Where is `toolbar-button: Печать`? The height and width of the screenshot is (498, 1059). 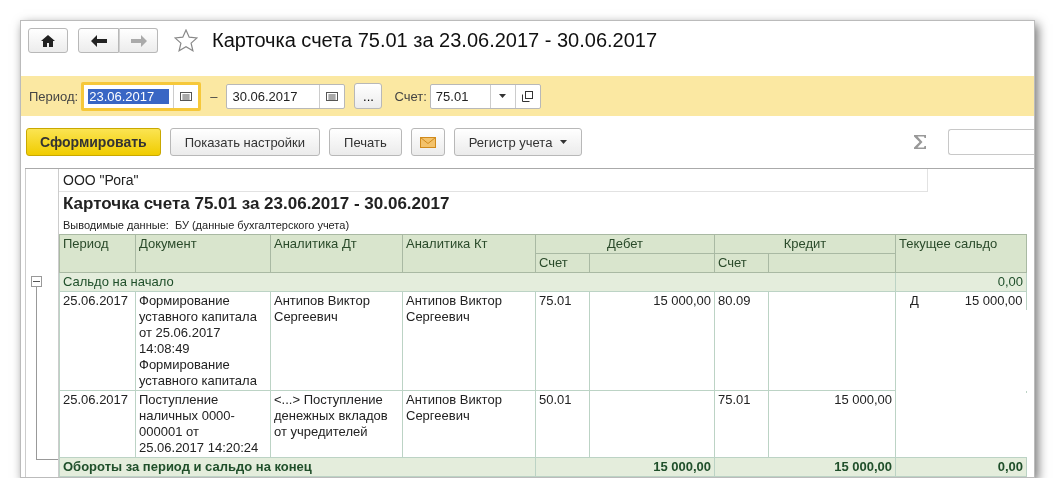
toolbar-button: Печать is located at coordinates (365, 142).